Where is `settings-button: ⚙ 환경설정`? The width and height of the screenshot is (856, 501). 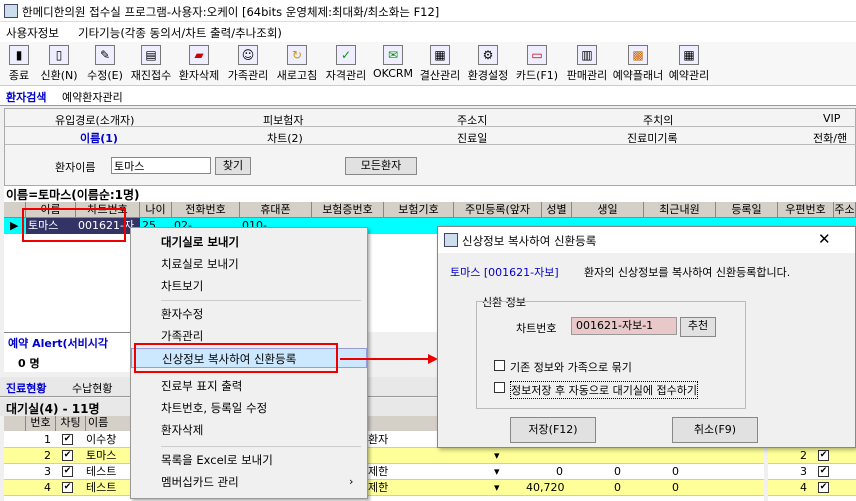
settings-button: ⚙ 환경설정 is located at coordinates (488, 64).